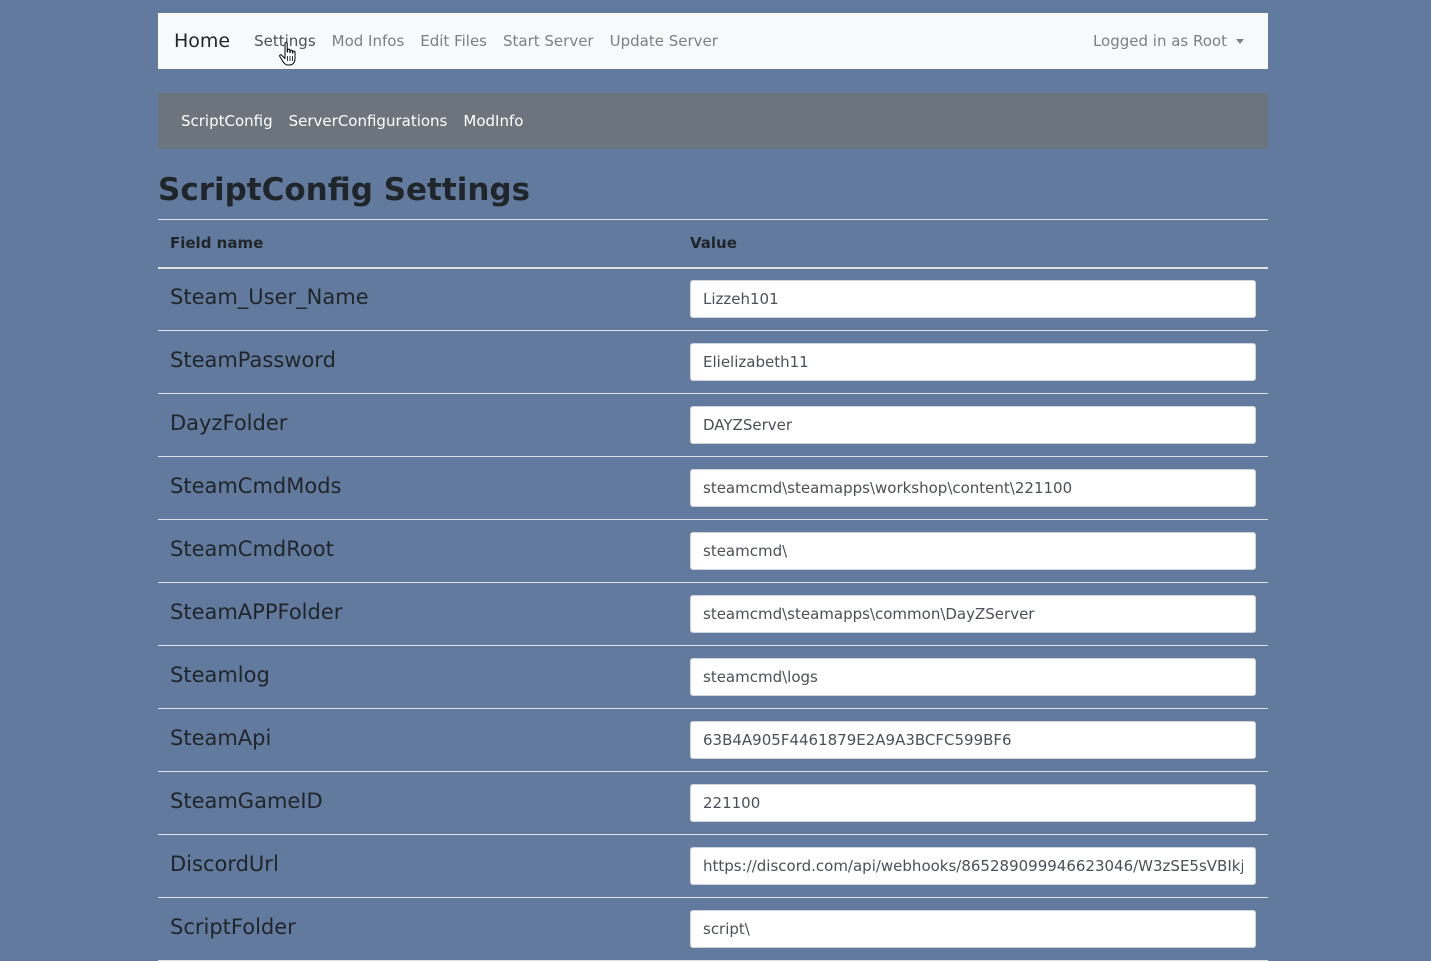 The height and width of the screenshot is (961, 1431). Describe the element at coordinates (973, 244) in the screenshot. I see `column-header-value: Value` at that location.